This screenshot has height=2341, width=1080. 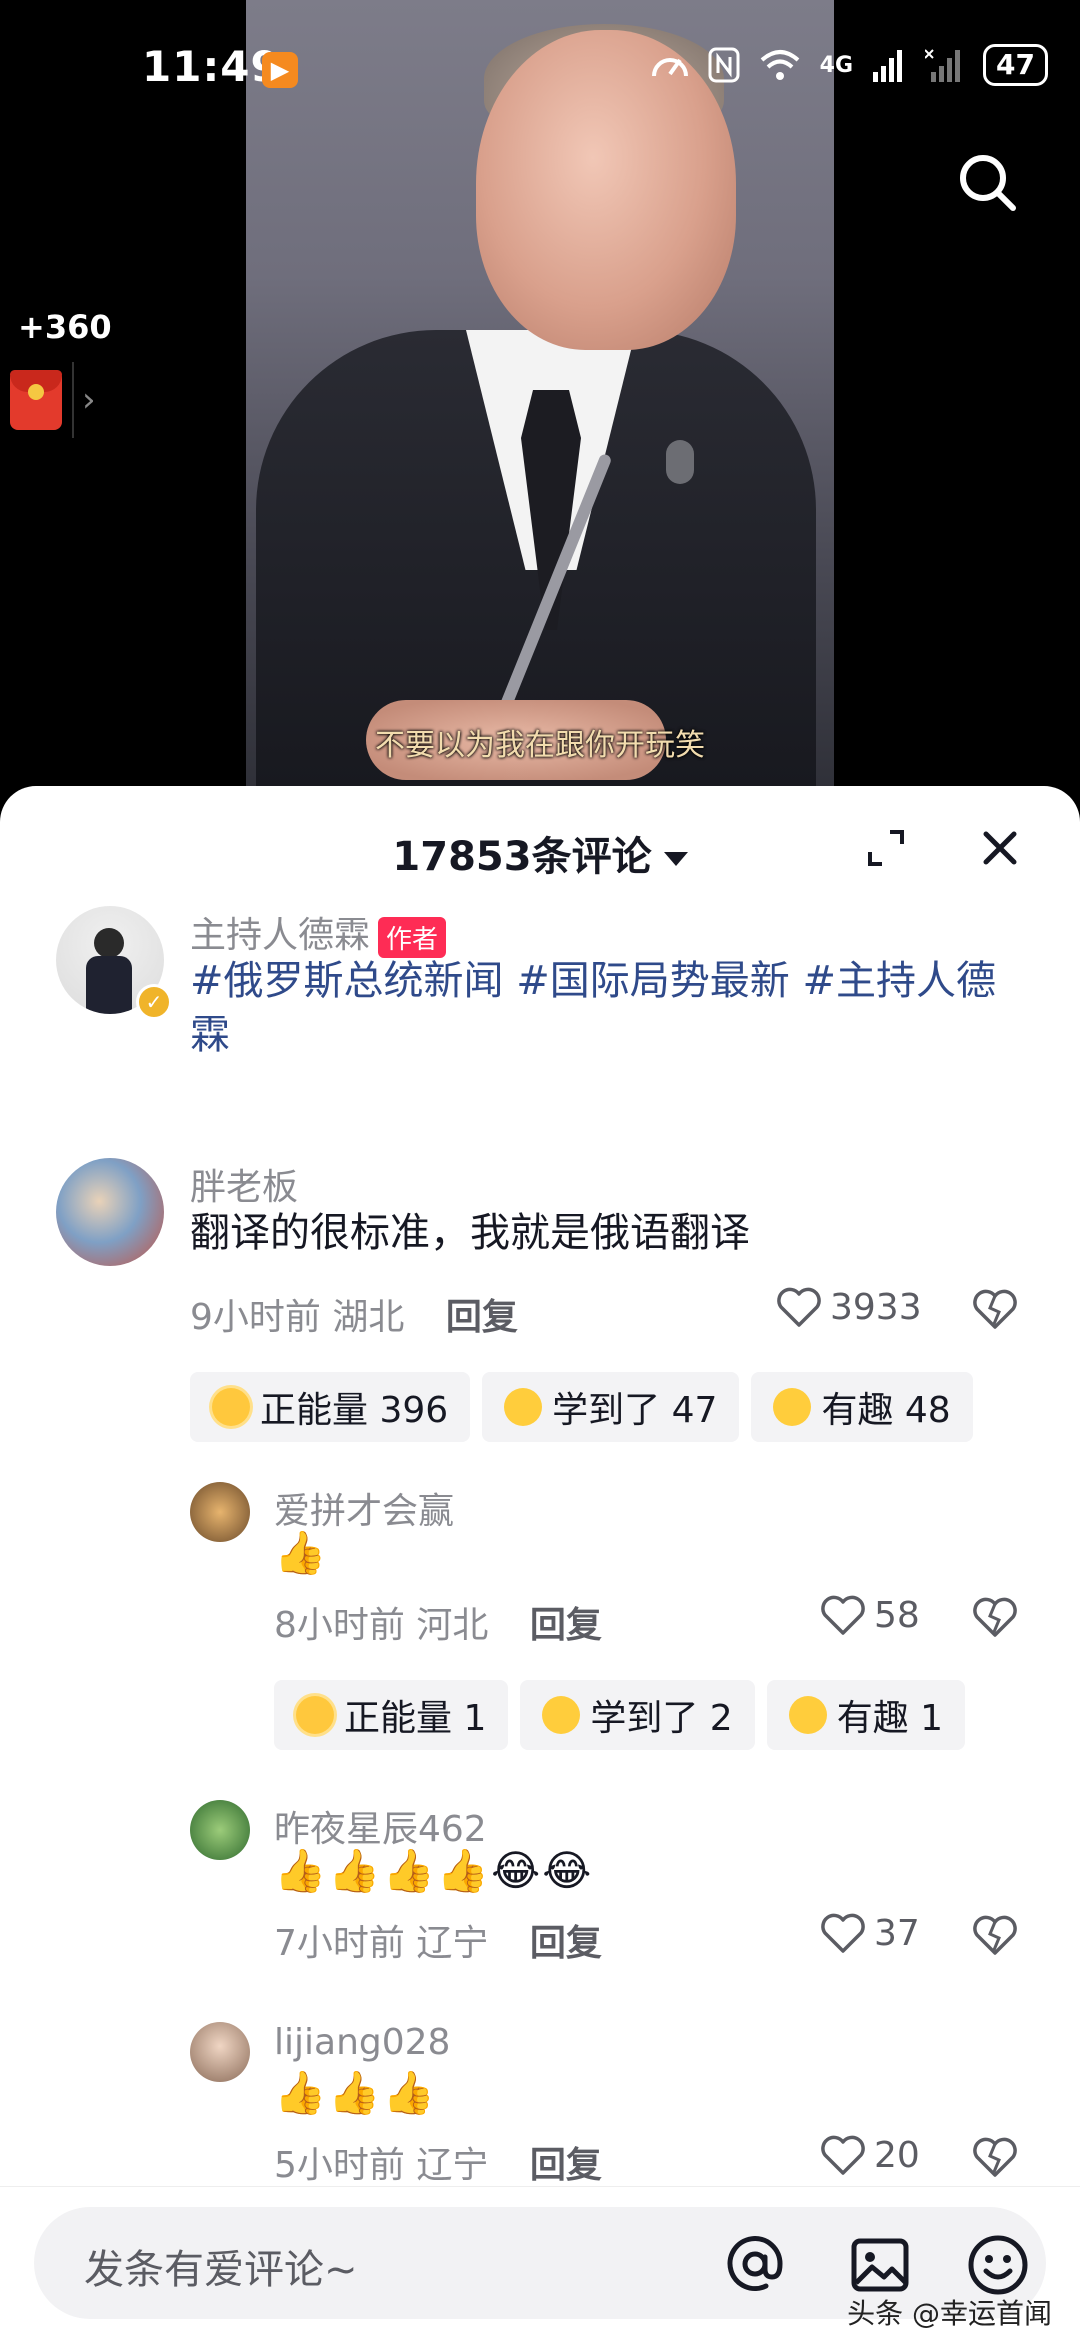 I want to click on reaction-fun: 有趣 48, so click(x=862, y=1407).